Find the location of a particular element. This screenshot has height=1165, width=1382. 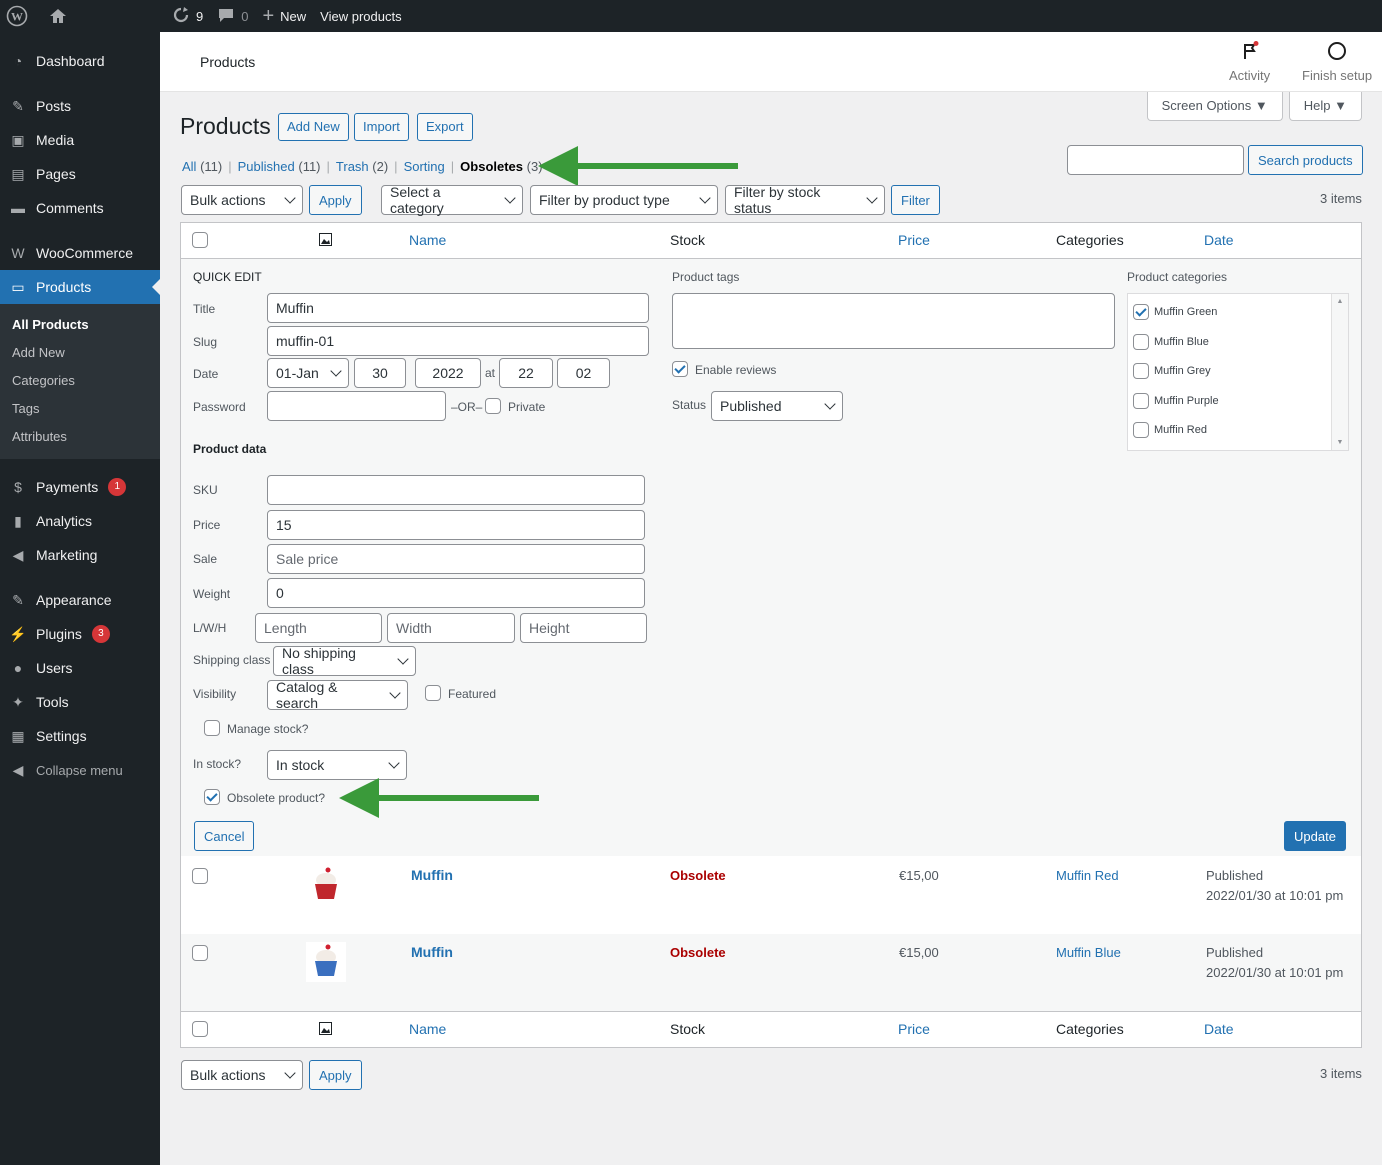

screen-options-button: Screen Options ▼ is located at coordinates (1214, 106).